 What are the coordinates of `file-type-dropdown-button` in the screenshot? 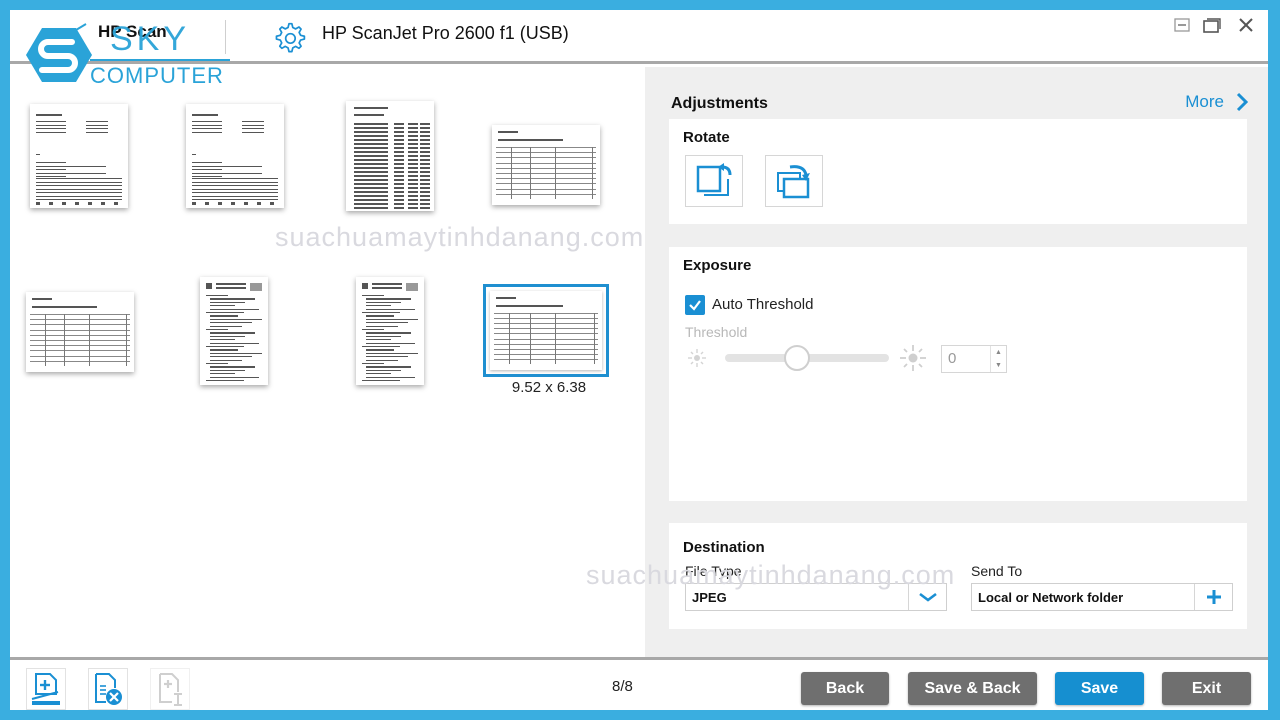 It's located at (927, 597).